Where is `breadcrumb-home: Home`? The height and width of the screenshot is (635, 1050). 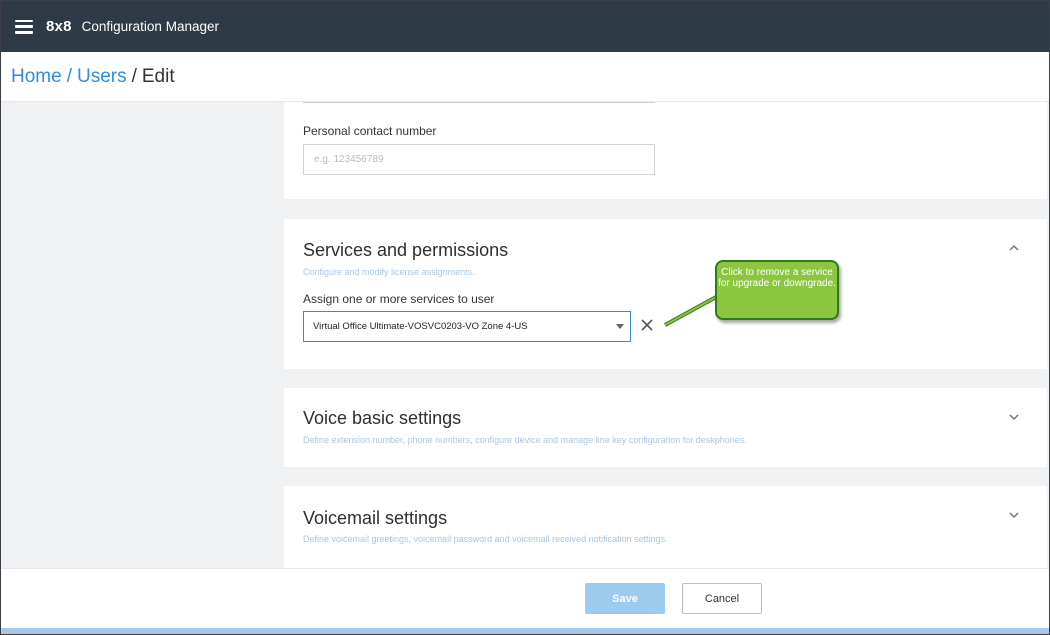 breadcrumb-home: Home is located at coordinates (36, 77).